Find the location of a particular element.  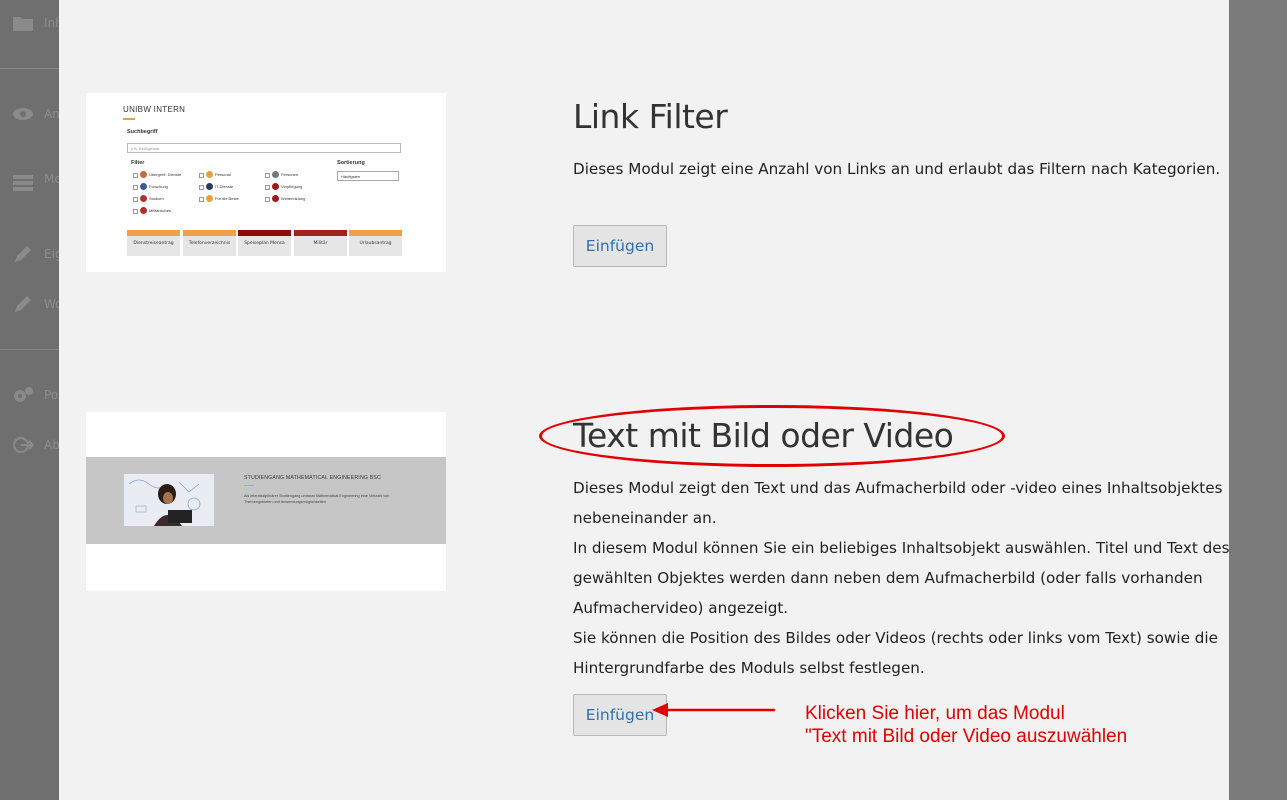

preview-brand: UNIBW INTERN is located at coordinates (154, 109).